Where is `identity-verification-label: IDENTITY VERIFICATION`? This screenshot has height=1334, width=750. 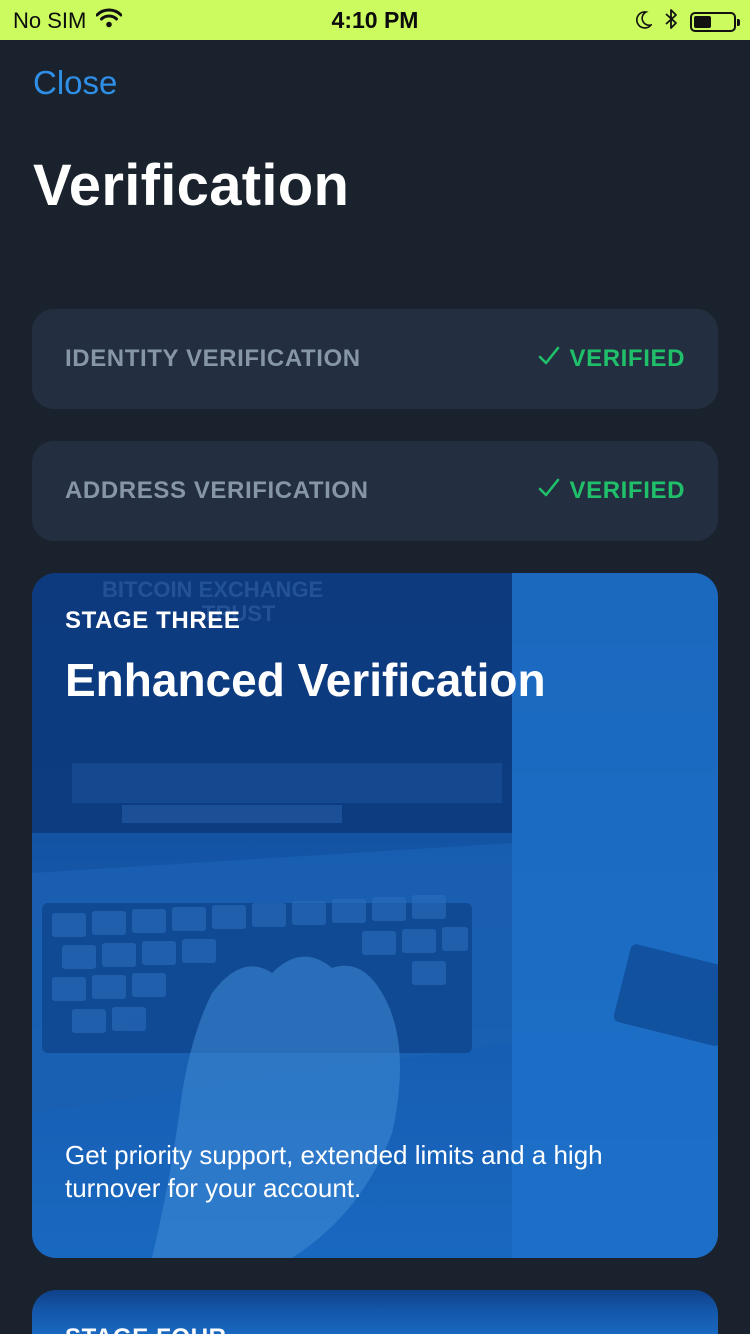 identity-verification-label: IDENTITY VERIFICATION is located at coordinates (213, 358).